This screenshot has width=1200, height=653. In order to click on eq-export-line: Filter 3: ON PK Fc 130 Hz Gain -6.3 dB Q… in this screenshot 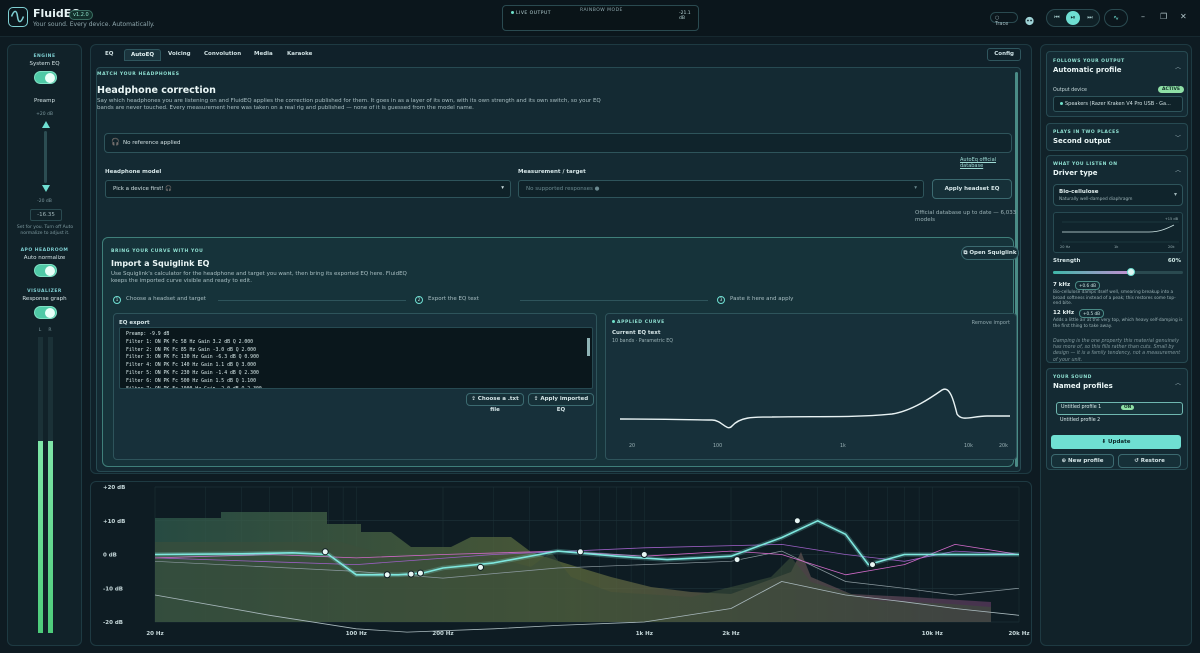, I will do `click(192, 358)`.